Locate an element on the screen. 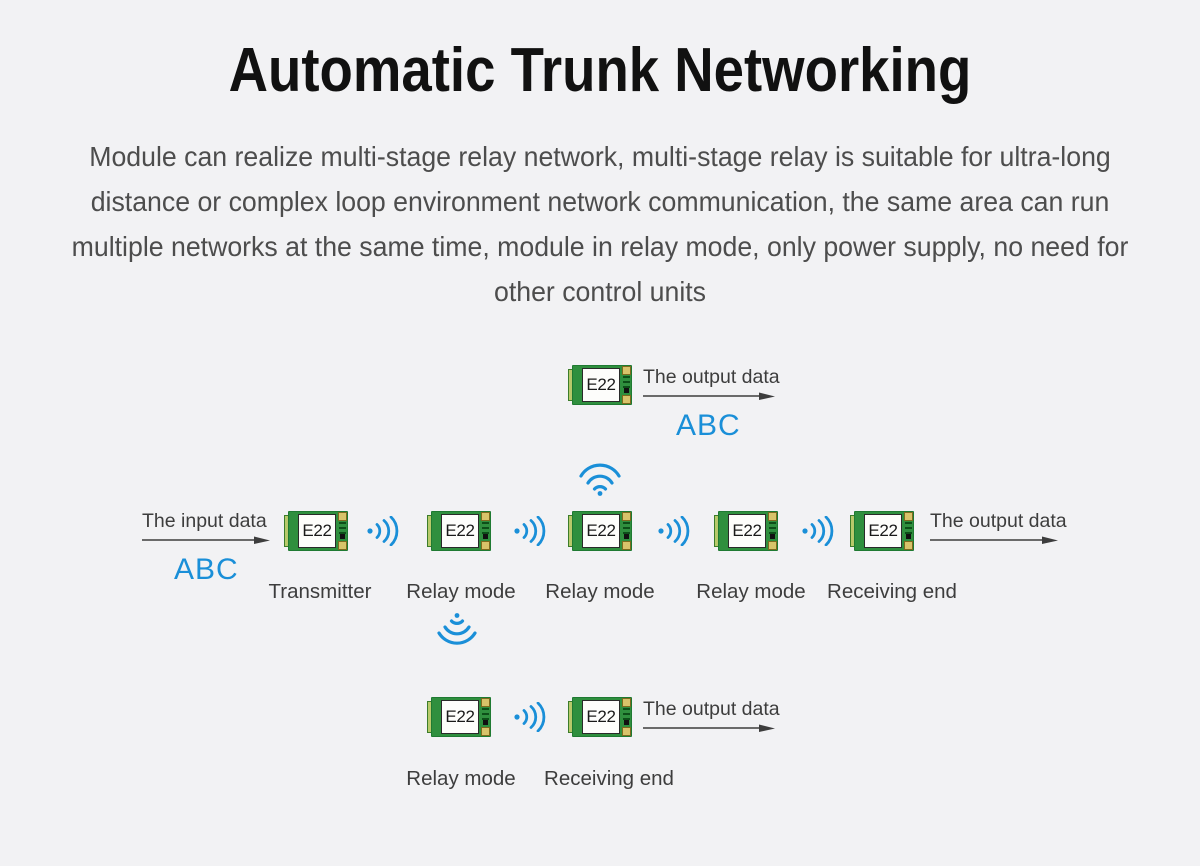 The width and height of the screenshot is (1200, 866). main-output-label: The output data is located at coordinates (998, 521).